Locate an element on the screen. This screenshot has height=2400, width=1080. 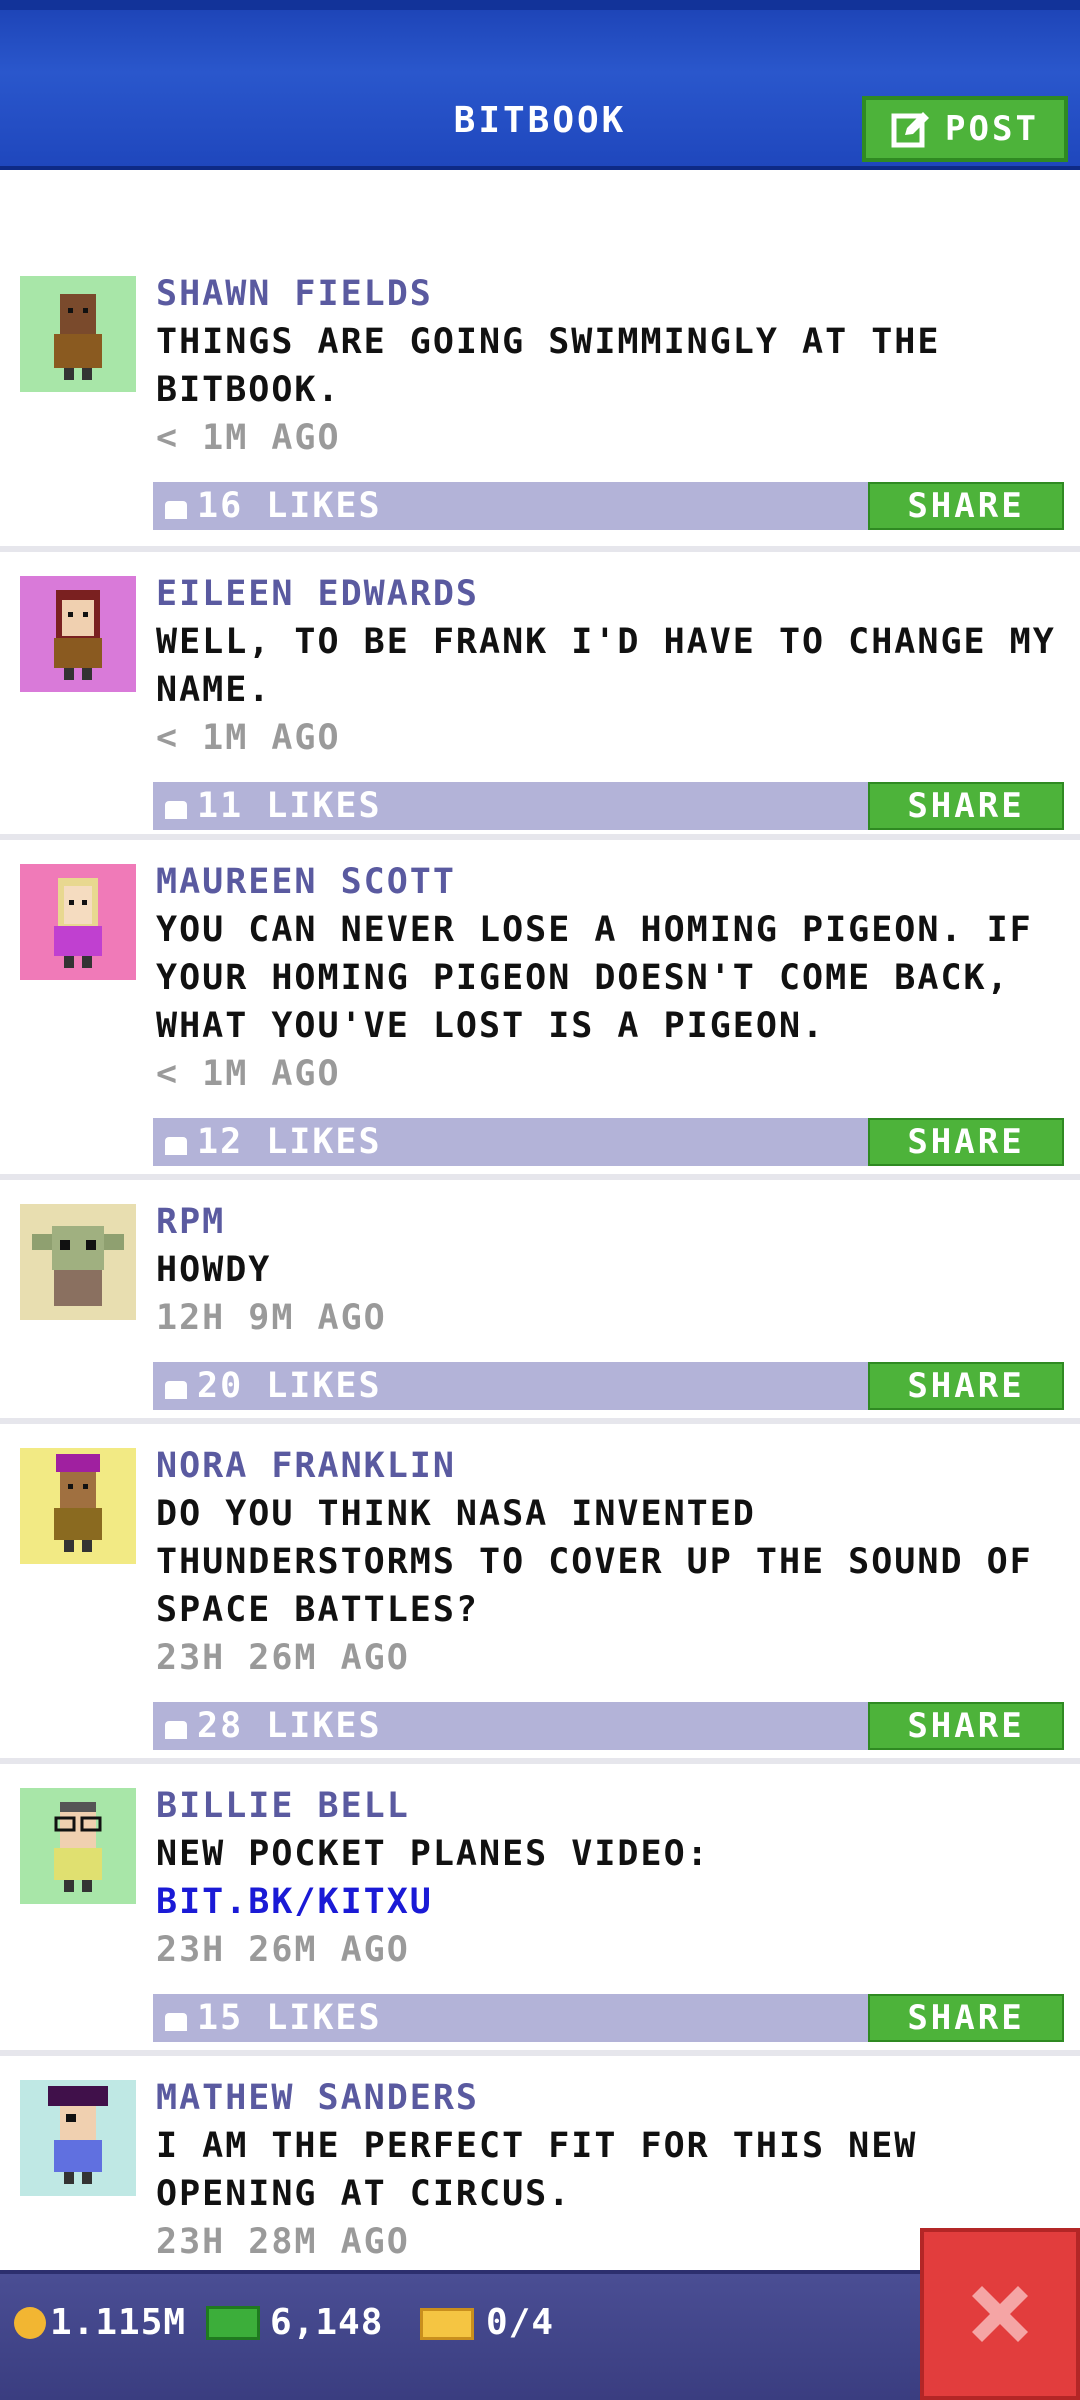
post-time: 12H 9M AGO is located at coordinates (271, 1318).